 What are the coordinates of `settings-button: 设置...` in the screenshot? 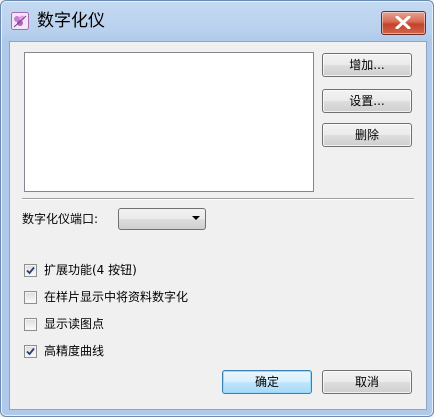 It's located at (367, 101).